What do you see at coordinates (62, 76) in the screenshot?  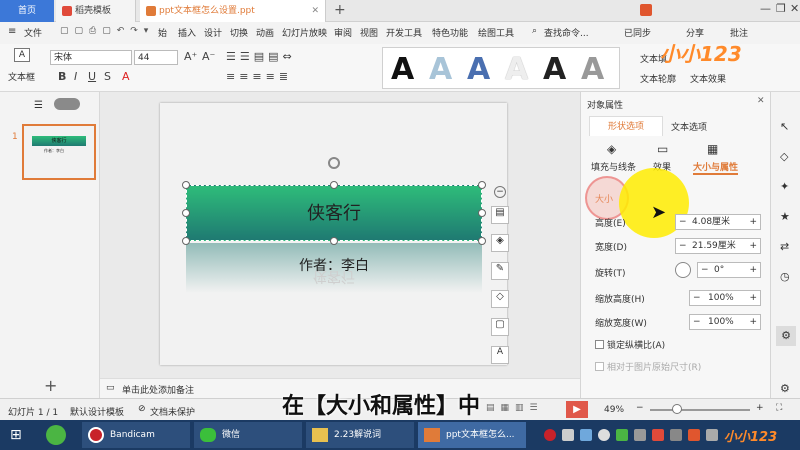 I see `bold-icon: B` at bounding box center [62, 76].